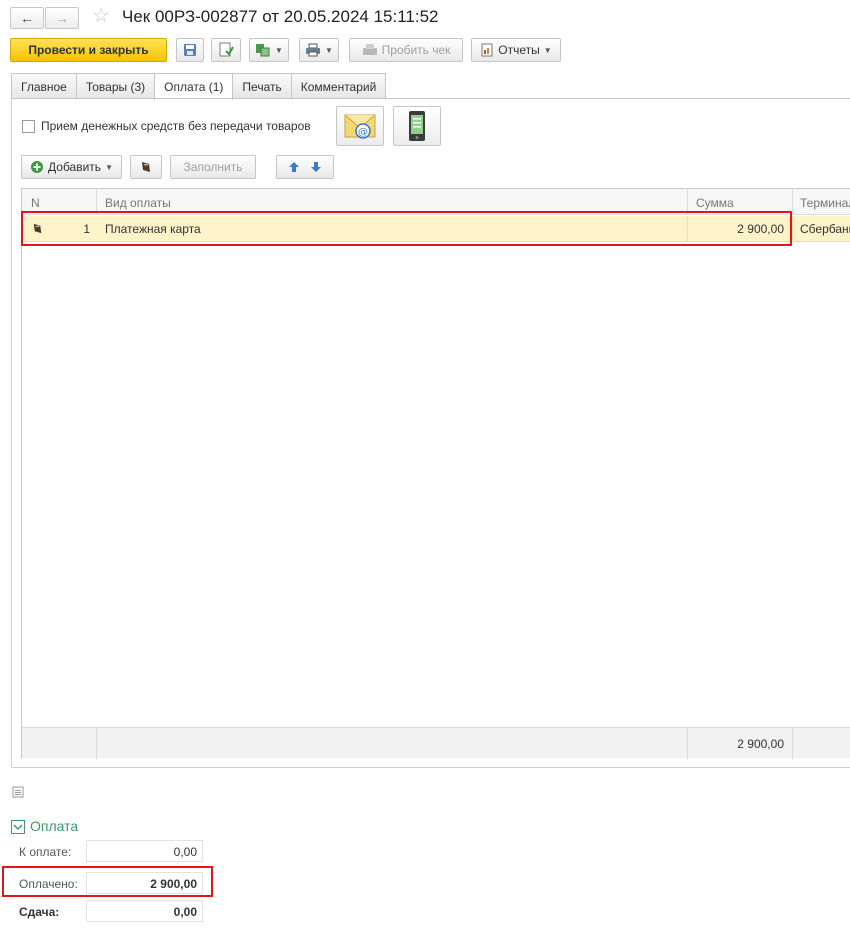 This screenshot has width=850, height=938. I want to click on card-payment-button, so click(146, 167).